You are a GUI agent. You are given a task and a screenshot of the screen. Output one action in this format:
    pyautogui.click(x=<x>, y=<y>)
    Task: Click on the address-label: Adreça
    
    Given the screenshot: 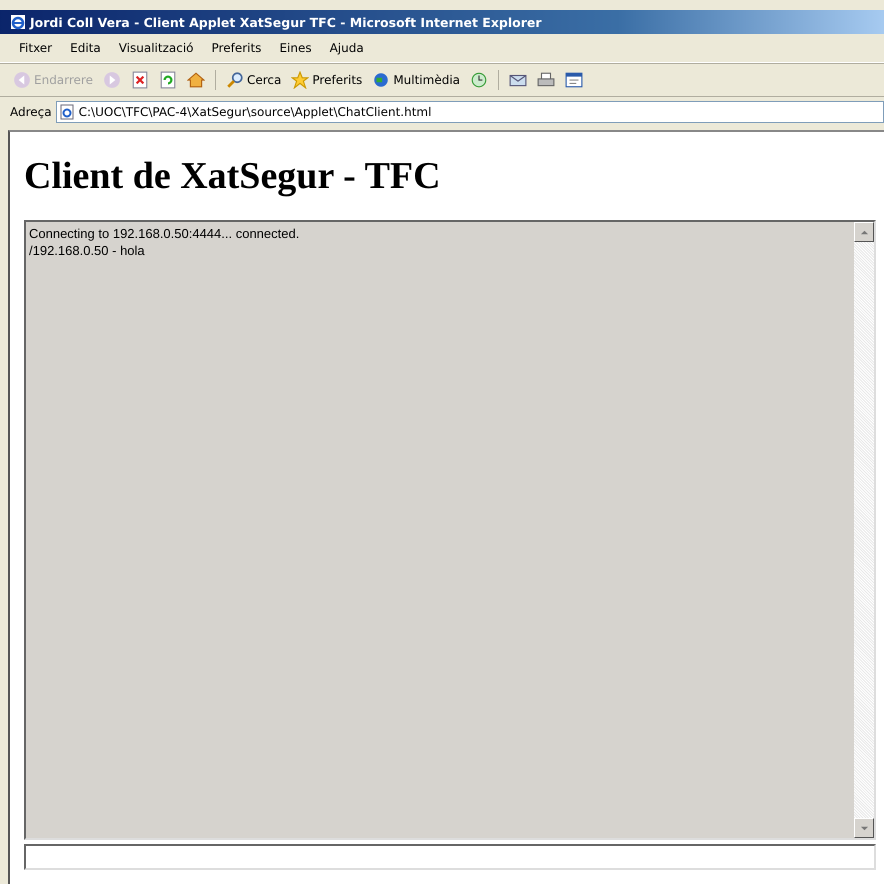 What is the action you would take?
    pyautogui.click(x=31, y=112)
    